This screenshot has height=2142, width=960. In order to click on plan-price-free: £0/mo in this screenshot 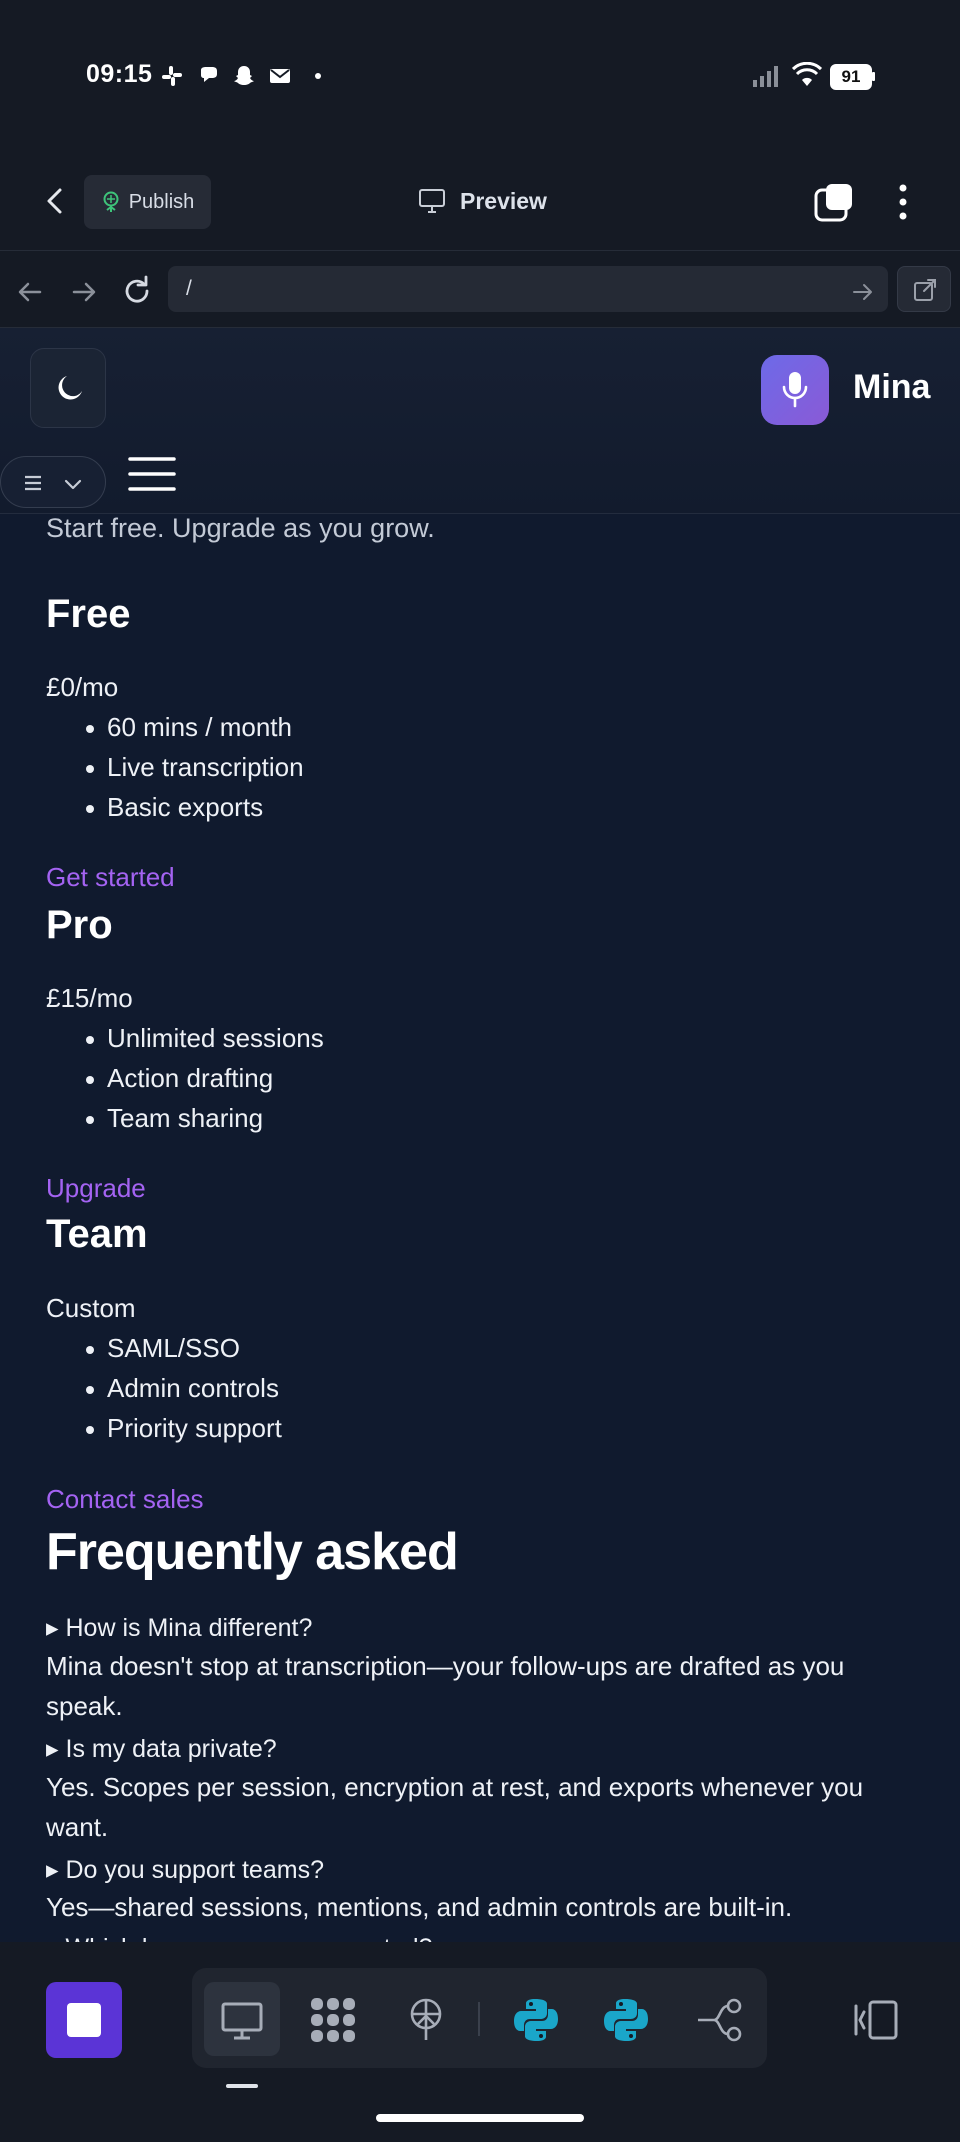, I will do `click(82, 687)`.